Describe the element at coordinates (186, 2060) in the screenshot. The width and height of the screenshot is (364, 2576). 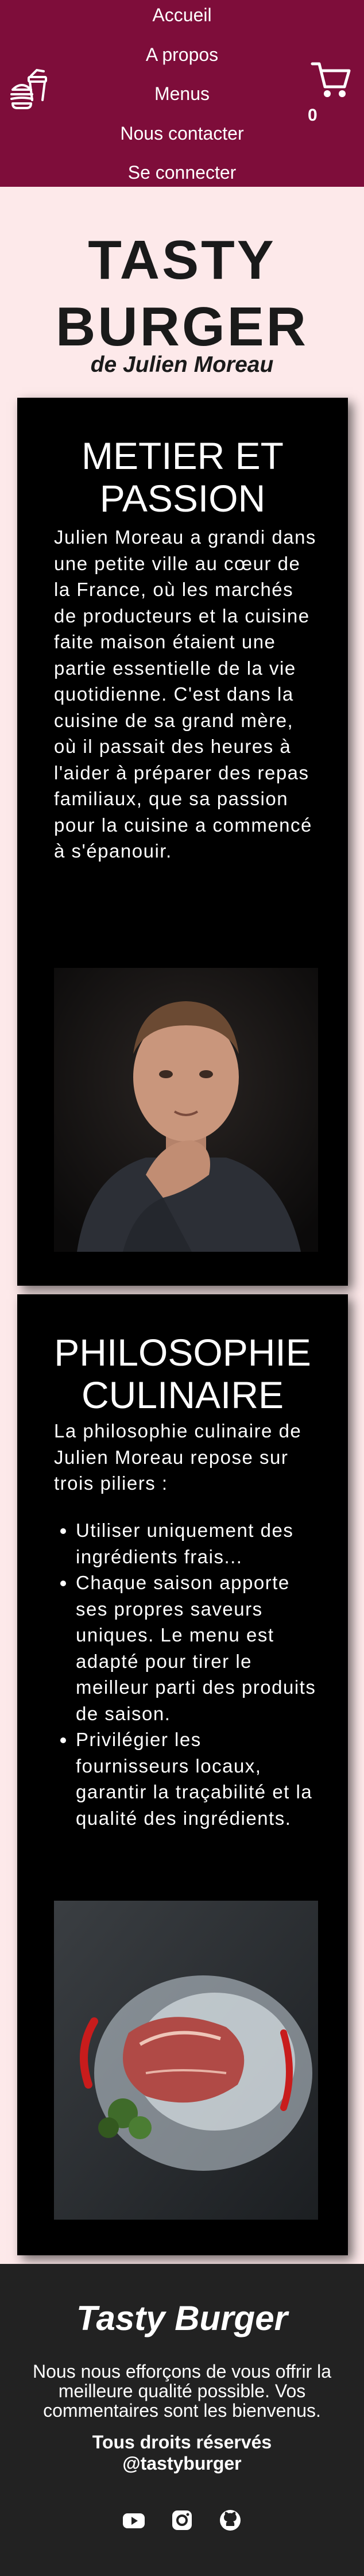
I see `steak-photo` at that location.